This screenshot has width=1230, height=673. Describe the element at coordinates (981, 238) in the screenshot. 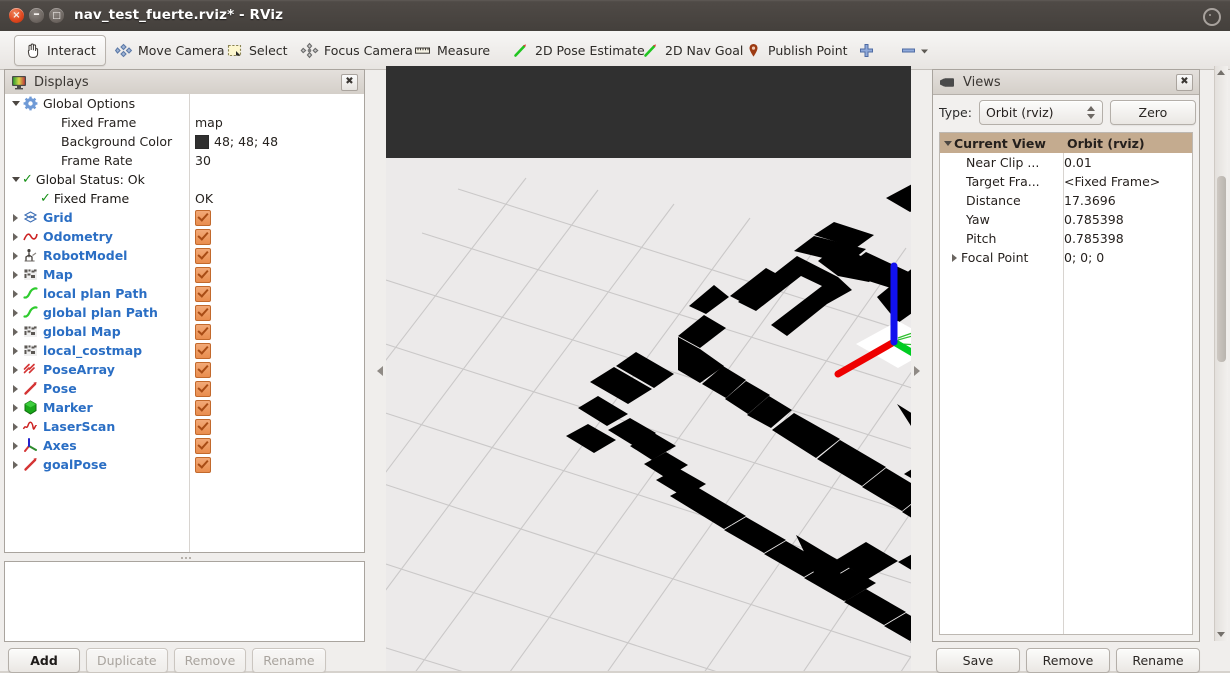

I see `view-property-label: Pitch` at that location.